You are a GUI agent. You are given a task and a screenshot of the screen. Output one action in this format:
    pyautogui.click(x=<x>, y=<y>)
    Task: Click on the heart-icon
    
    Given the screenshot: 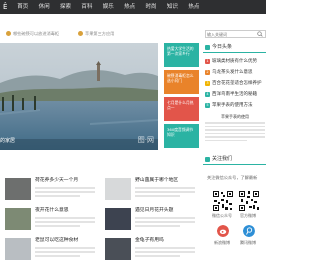 What is the action you would take?
    pyautogui.click(x=207, y=159)
    